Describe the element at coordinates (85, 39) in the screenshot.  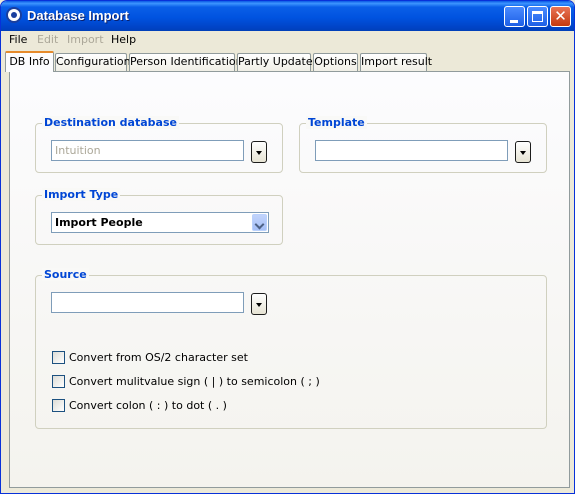
I see `menu-import: Import` at that location.